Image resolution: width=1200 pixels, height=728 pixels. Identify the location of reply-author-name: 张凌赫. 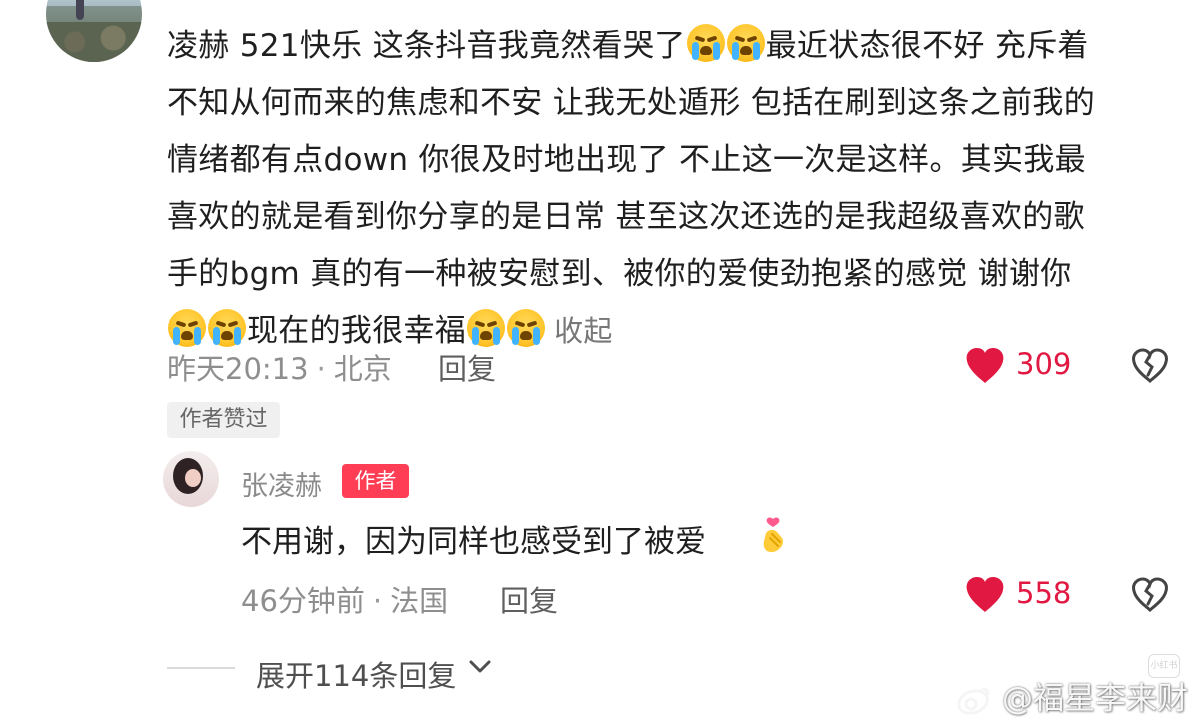
(281, 483).